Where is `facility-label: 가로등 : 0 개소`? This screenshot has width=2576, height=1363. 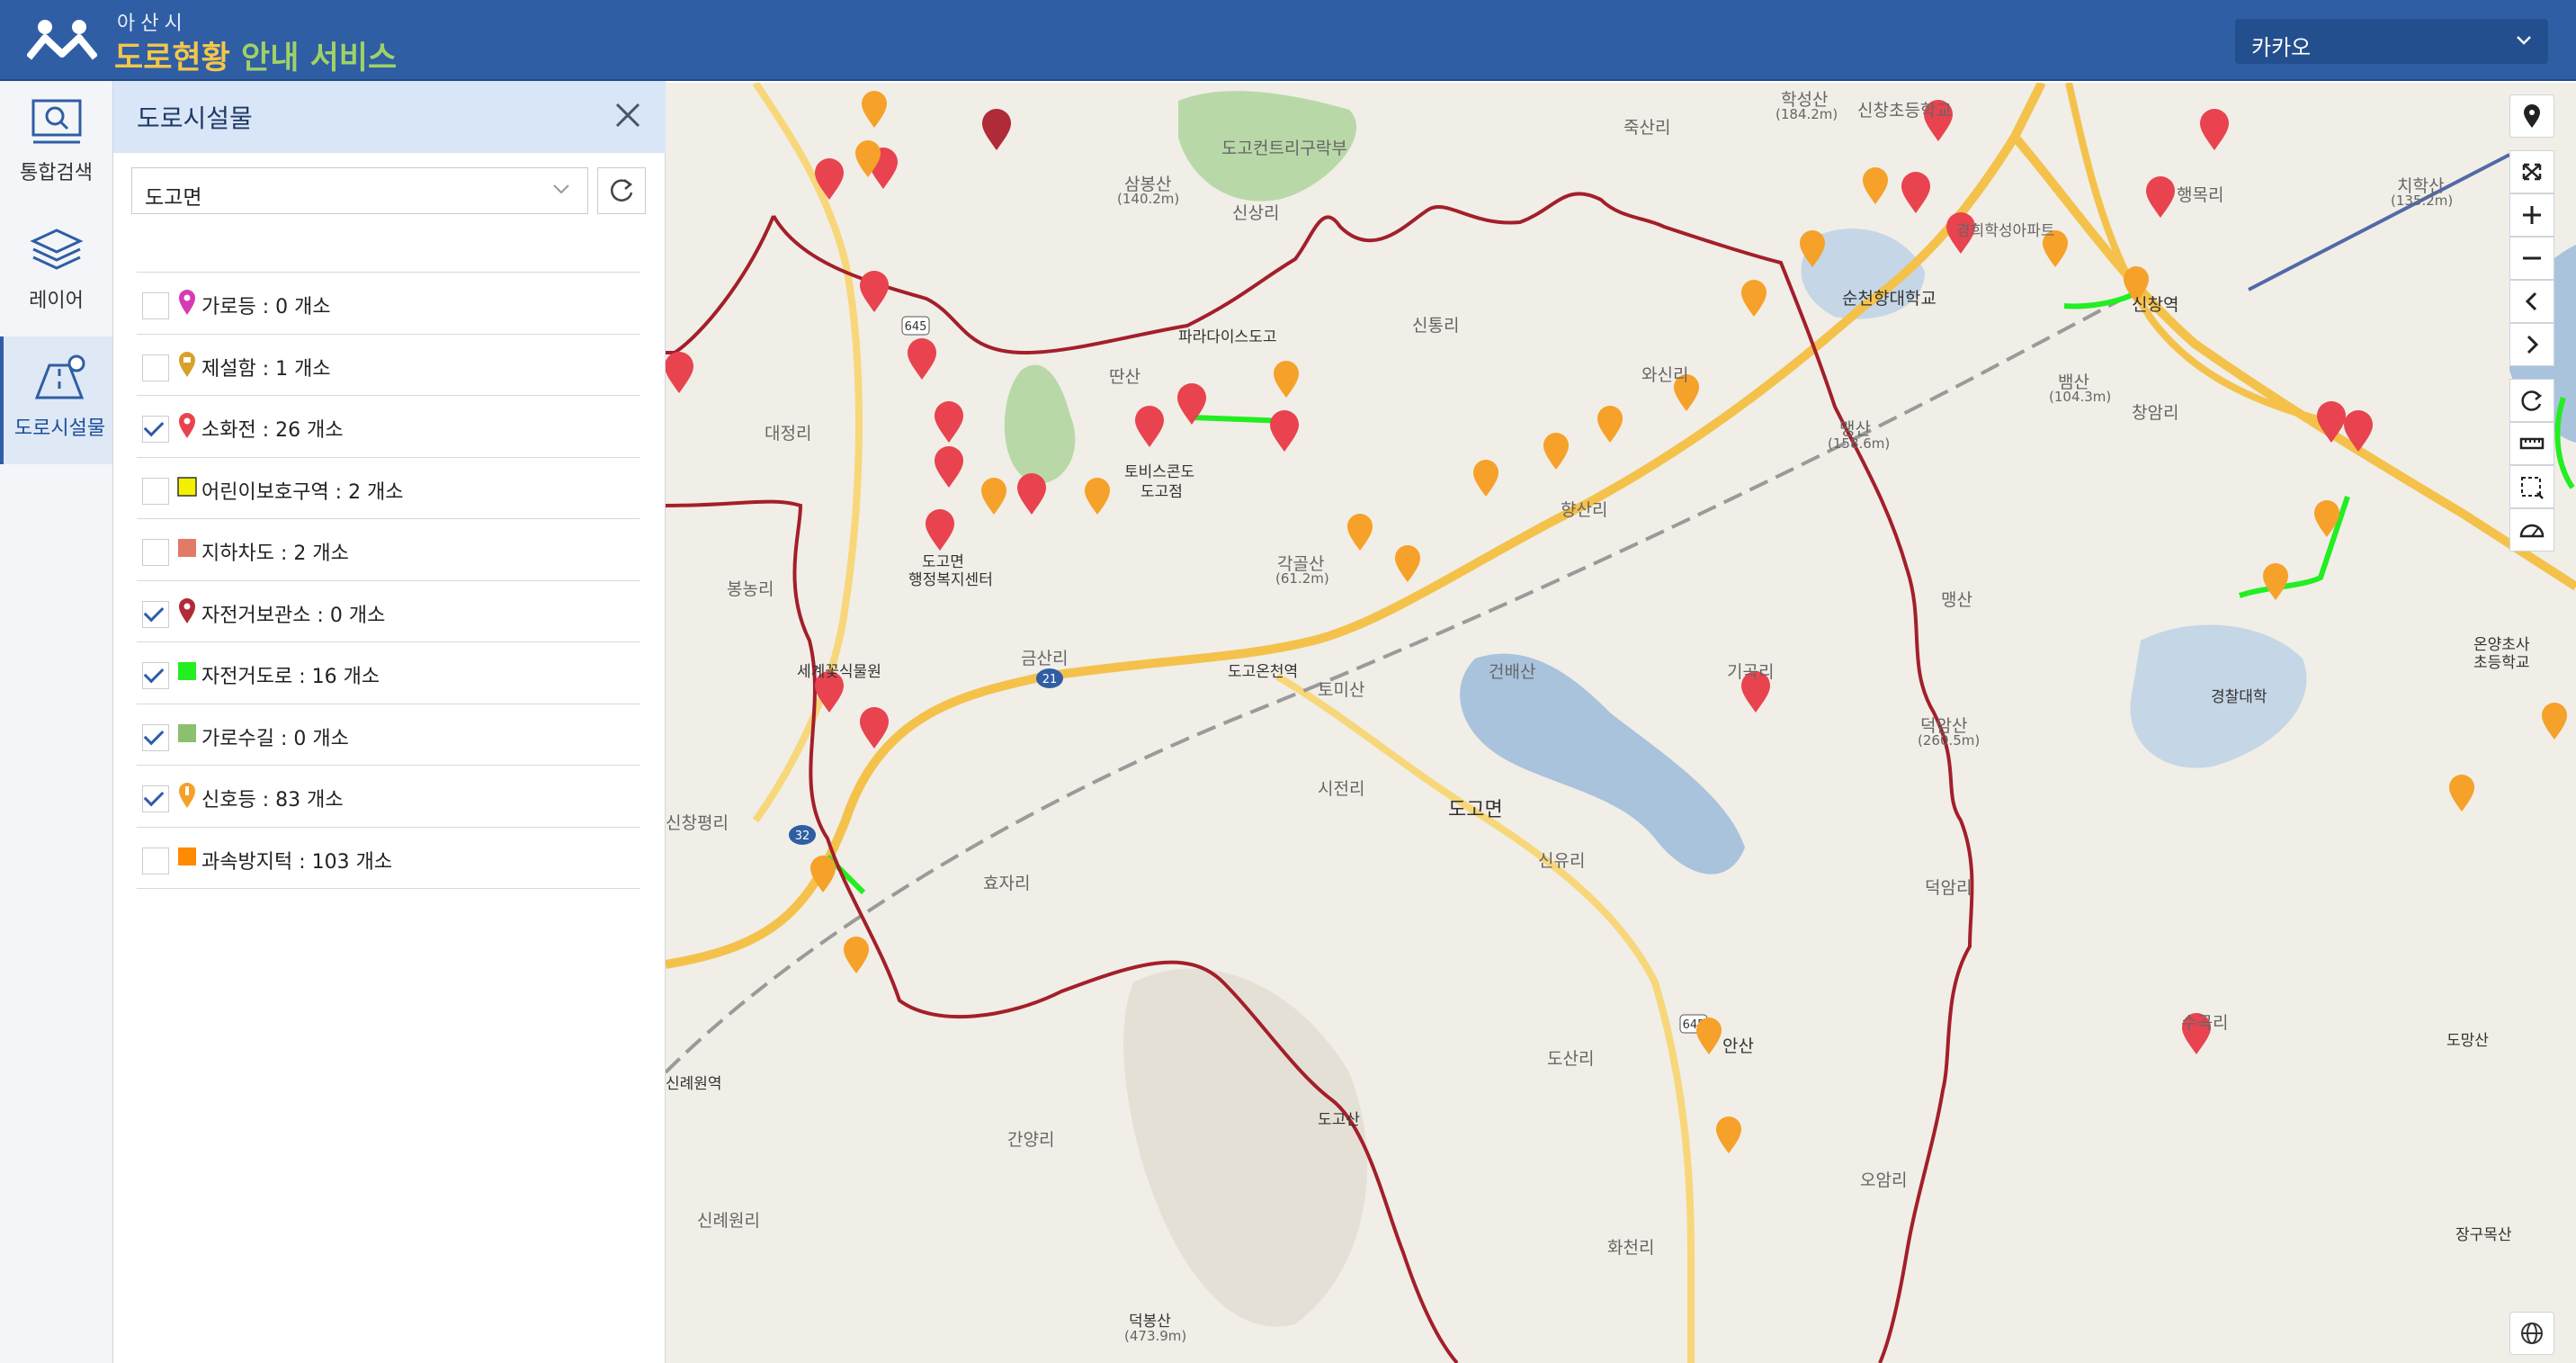
facility-label: 가로등 : 0 개소 is located at coordinates (266, 307).